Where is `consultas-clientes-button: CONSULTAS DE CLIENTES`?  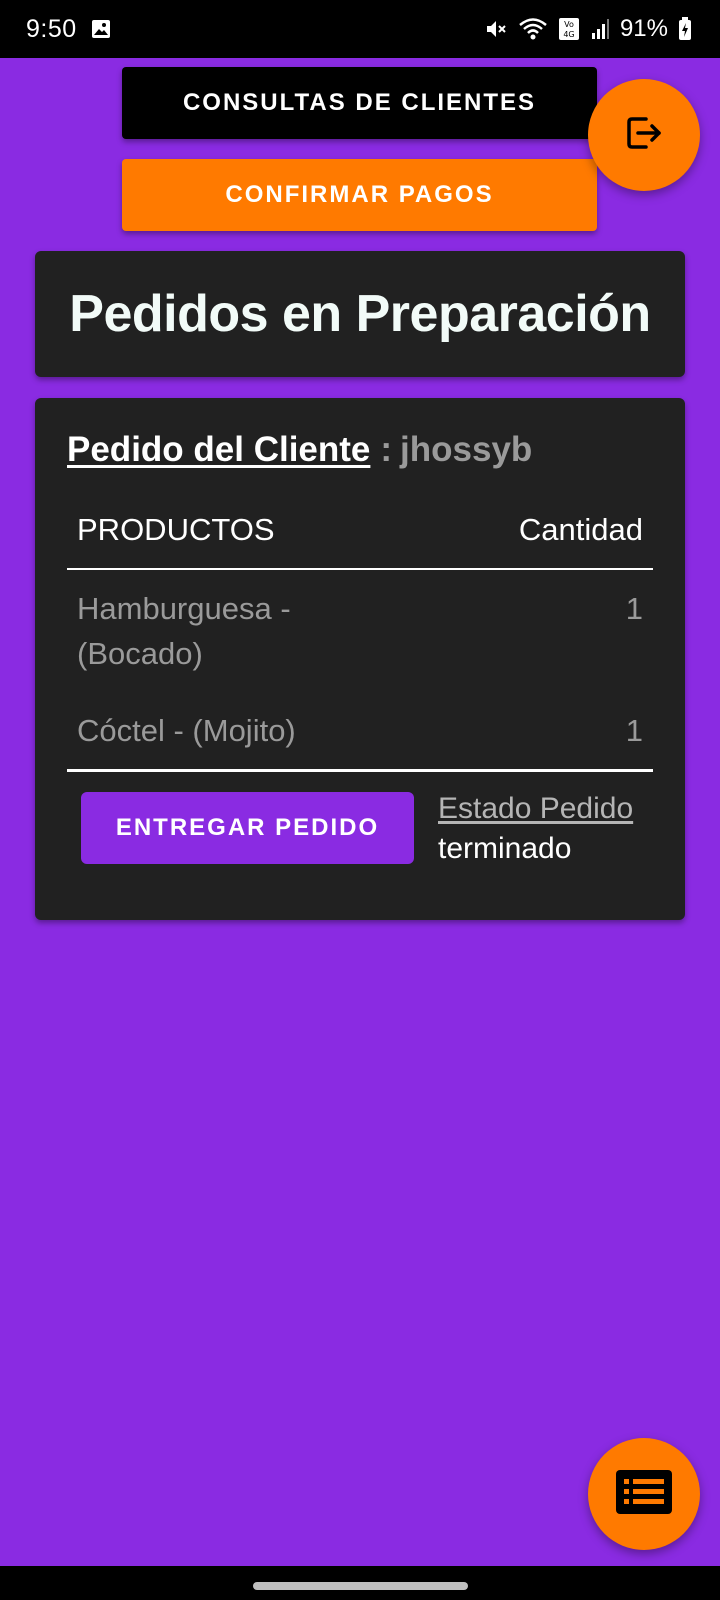 consultas-clientes-button: CONSULTAS DE CLIENTES is located at coordinates (359, 103).